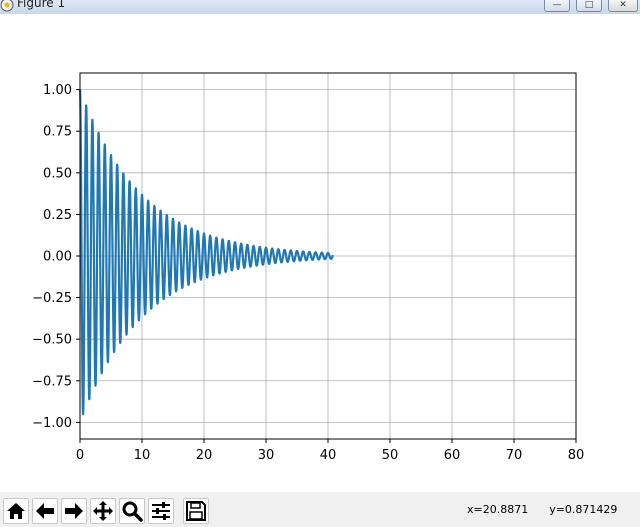 The height and width of the screenshot is (527, 640). I want to click on pan-icon, so click(103, 511).